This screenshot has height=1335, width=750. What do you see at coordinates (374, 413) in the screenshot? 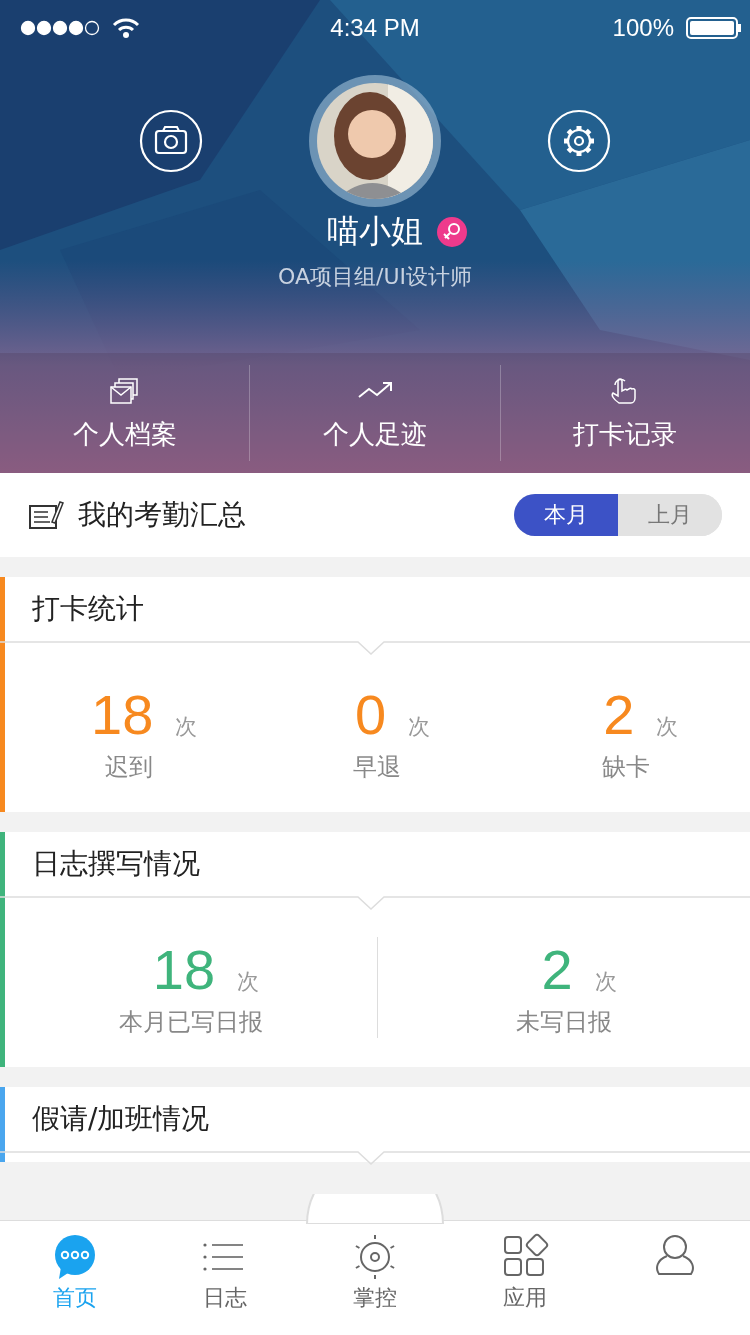
I see `quick-link: 个人足迹` at bounding box center [374, 413].